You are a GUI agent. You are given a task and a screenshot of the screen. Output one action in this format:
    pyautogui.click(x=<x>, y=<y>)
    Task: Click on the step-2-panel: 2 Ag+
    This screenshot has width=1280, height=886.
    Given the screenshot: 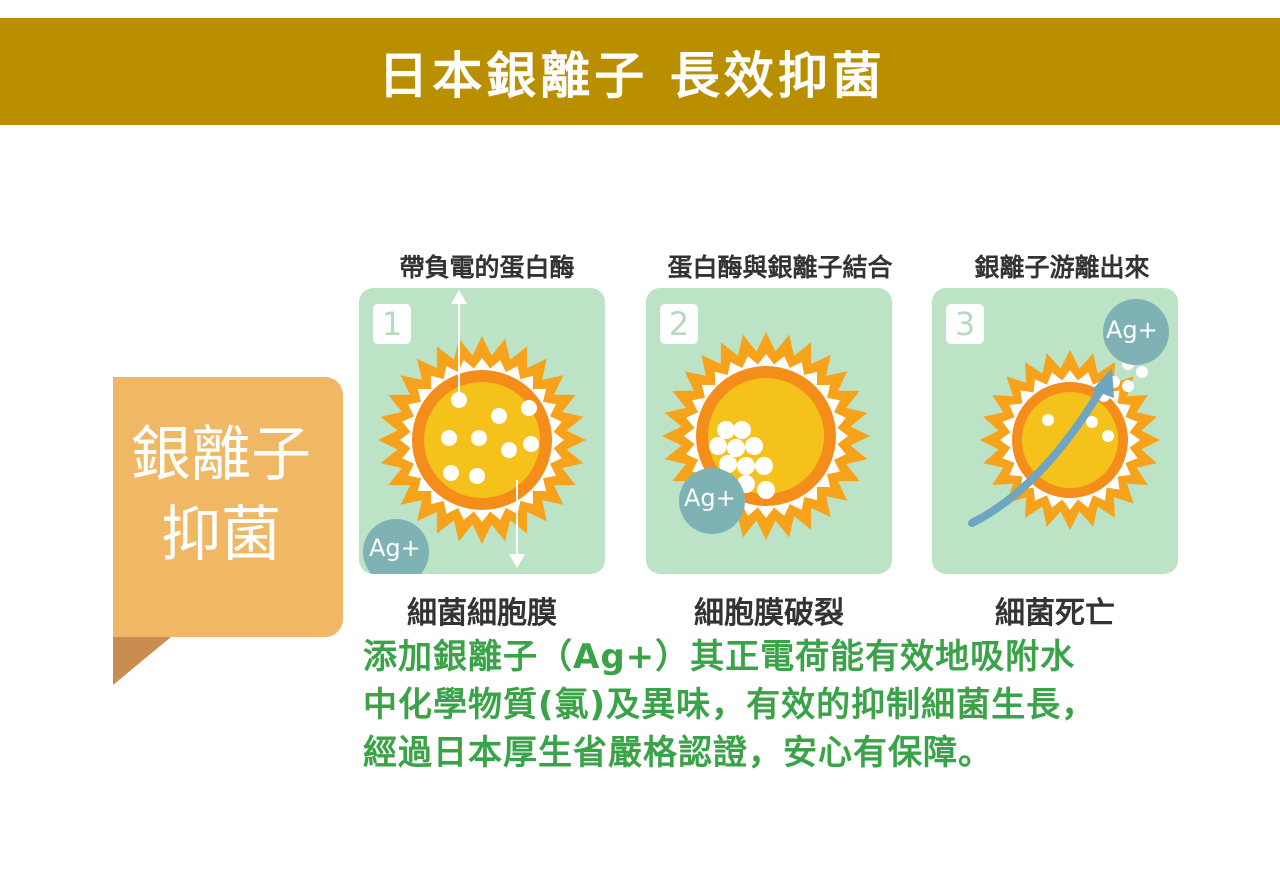 What is the action you would take?
    pyautogui.click(x=769, y=431)
    